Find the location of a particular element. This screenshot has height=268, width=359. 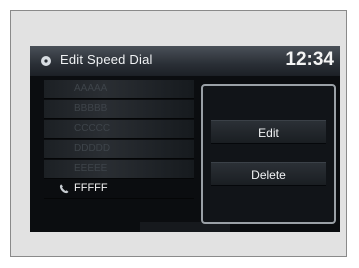

header-bar: Edit Speed Dial 12:34 is located at coordinates (185, 61).